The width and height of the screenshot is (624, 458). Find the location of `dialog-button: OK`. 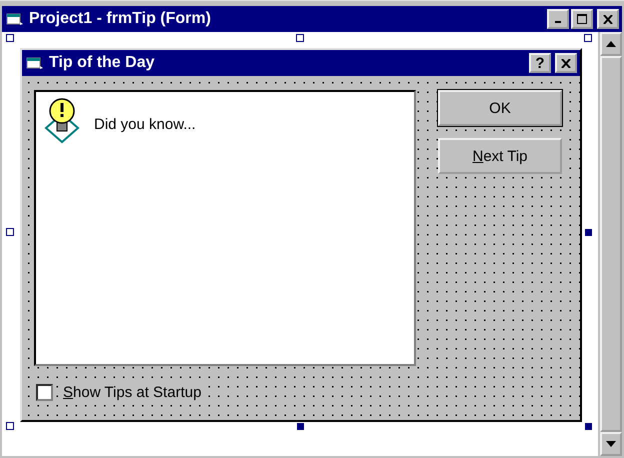

dialog-button: OK is located at coordinates (500, 108).